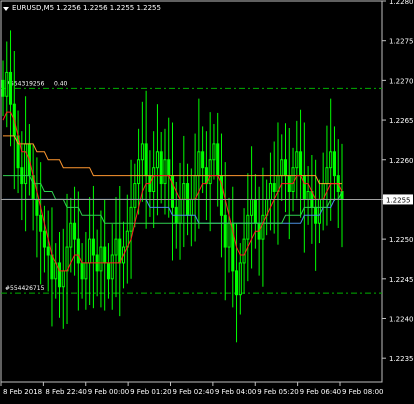 This screenshot has height=404, width=414. I want to click on price-tick-label: 1.2235, so click(401, 359).